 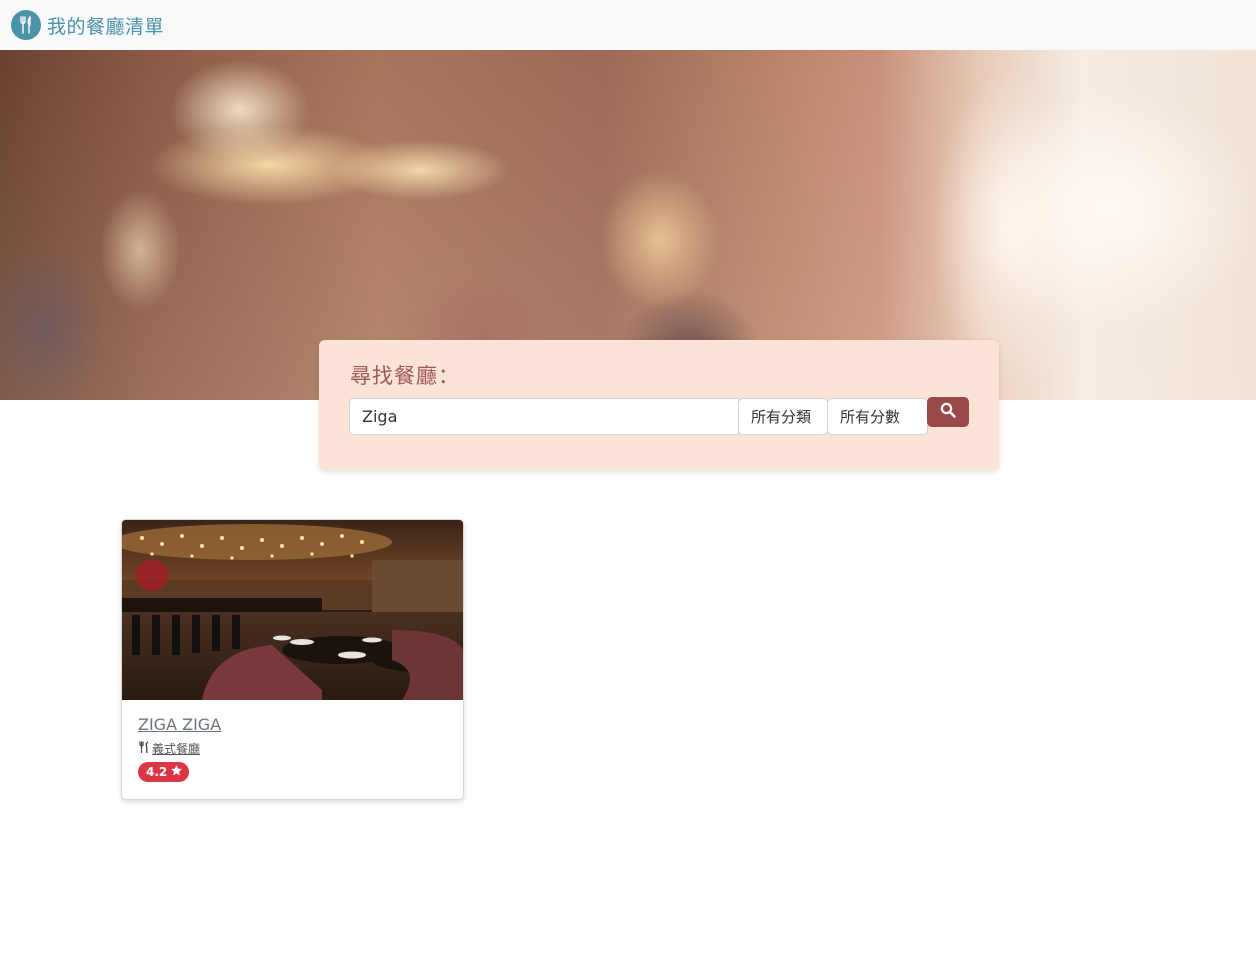 What do you see at coordinates (877, 416) in the screenshot?
I see `rating-select: 所有分數` at bounding box center [877, 416].